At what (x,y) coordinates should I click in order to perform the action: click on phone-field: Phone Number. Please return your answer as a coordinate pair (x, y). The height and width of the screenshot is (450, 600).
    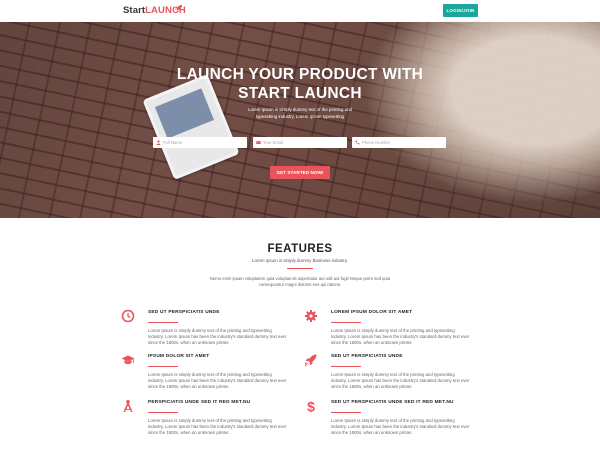
    Looking at the image, I should click on (399, 142).